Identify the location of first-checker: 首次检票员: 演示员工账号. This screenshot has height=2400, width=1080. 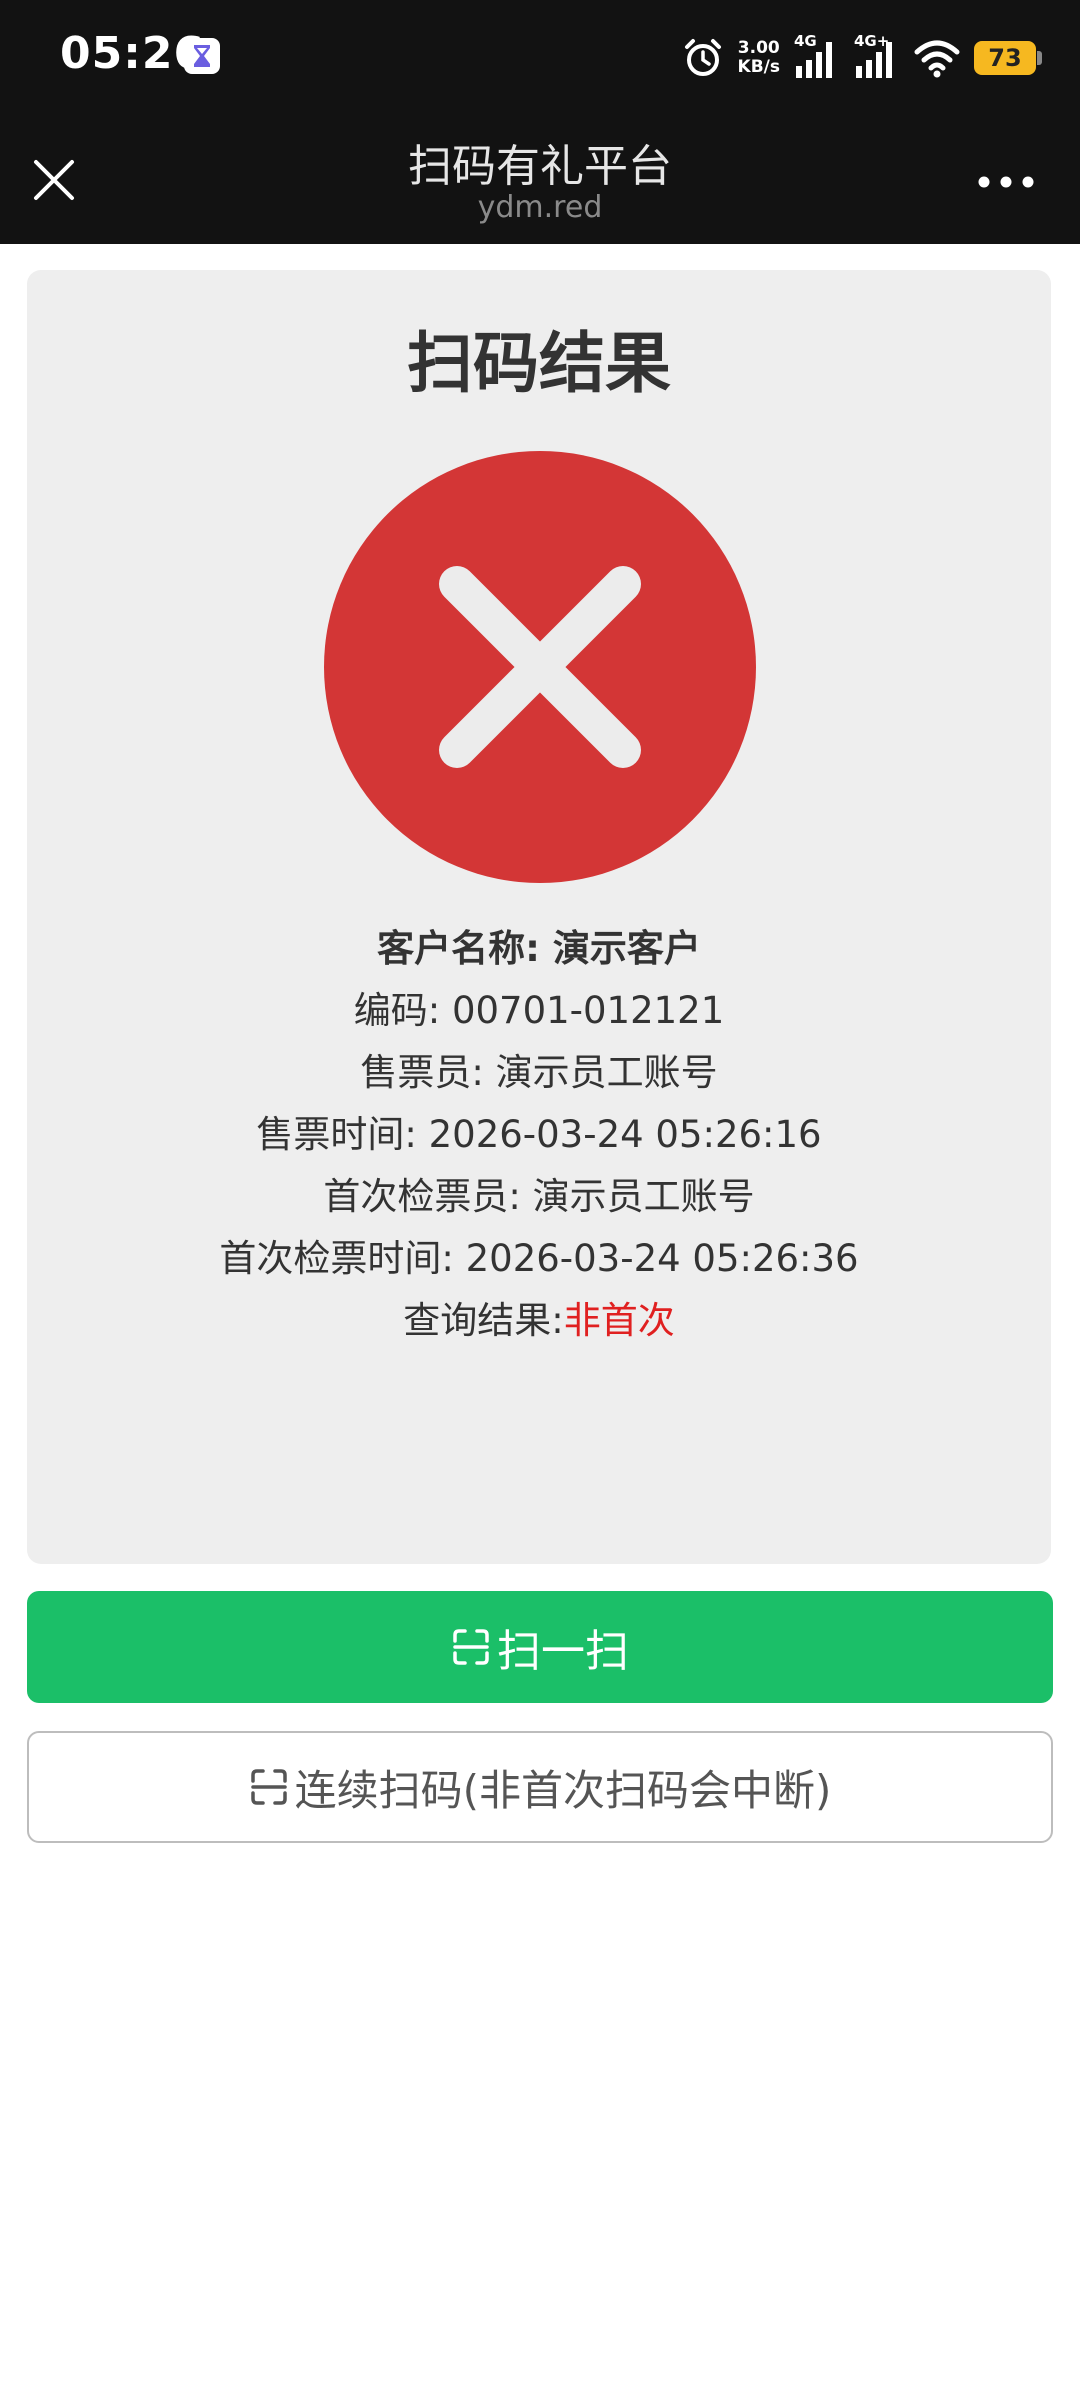
(539, 1196).